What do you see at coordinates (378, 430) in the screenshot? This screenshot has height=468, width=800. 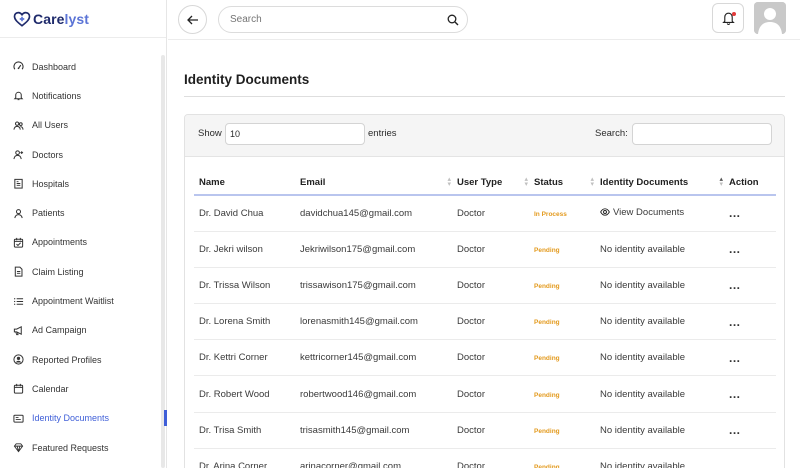 I see `cell-email: trisasmith145@gmail.com` at bounding box center [378, 430].